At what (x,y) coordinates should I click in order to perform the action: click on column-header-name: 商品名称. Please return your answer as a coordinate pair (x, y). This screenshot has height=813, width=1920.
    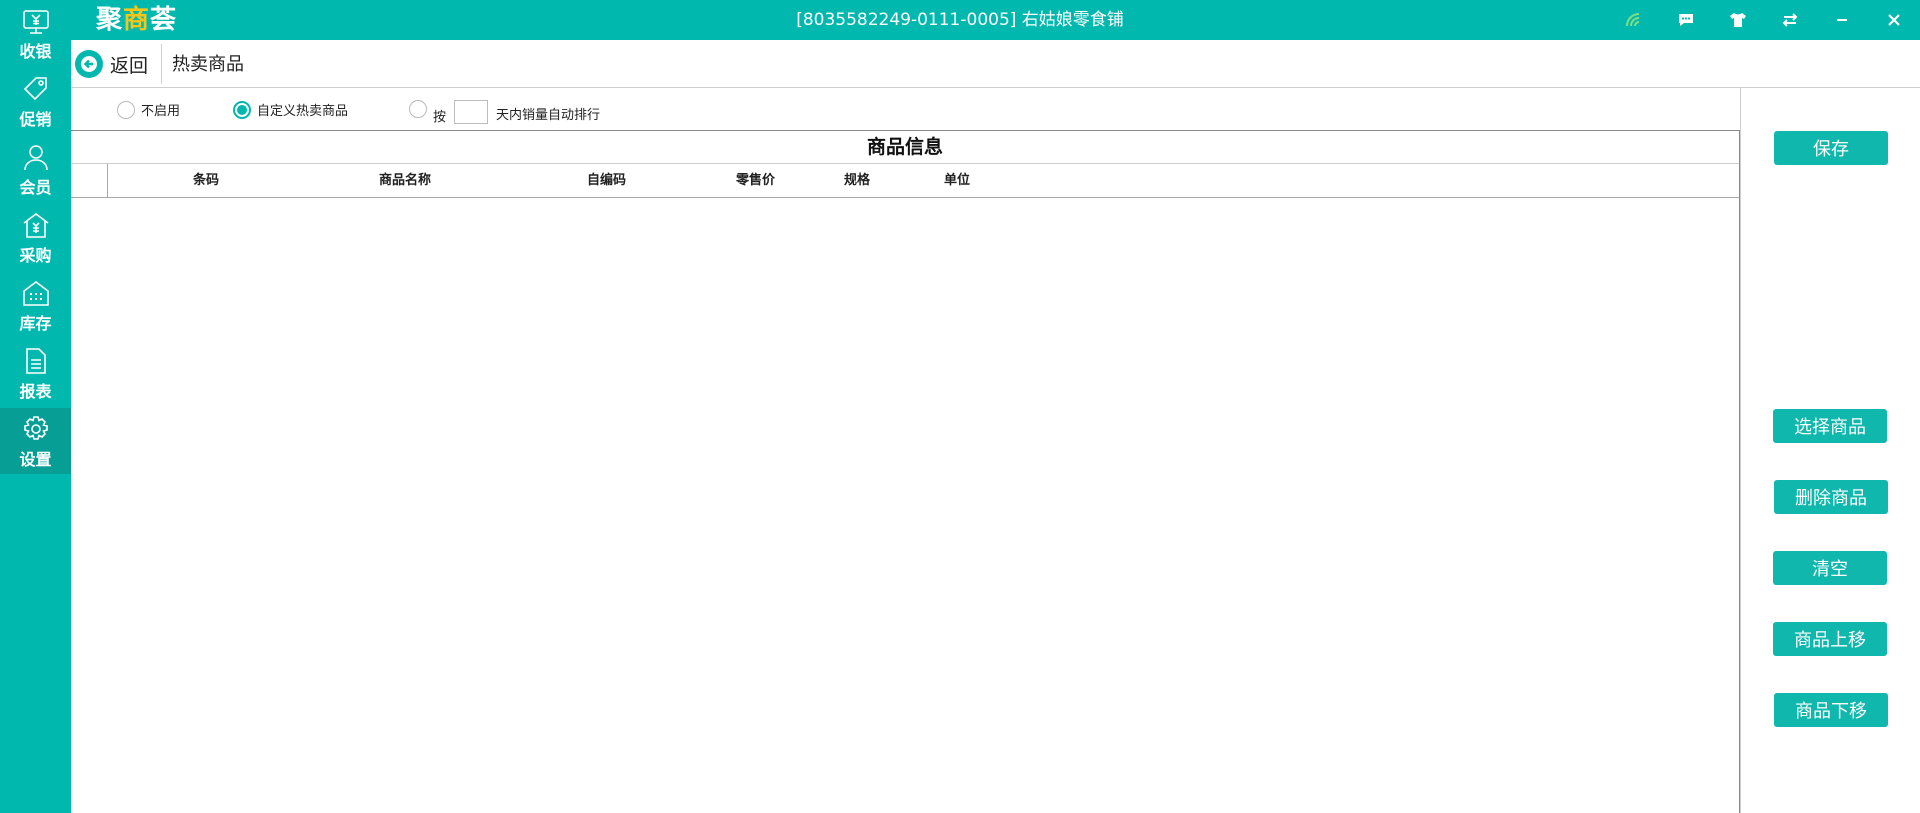
    Looking at the image, I should click on (405, 181).